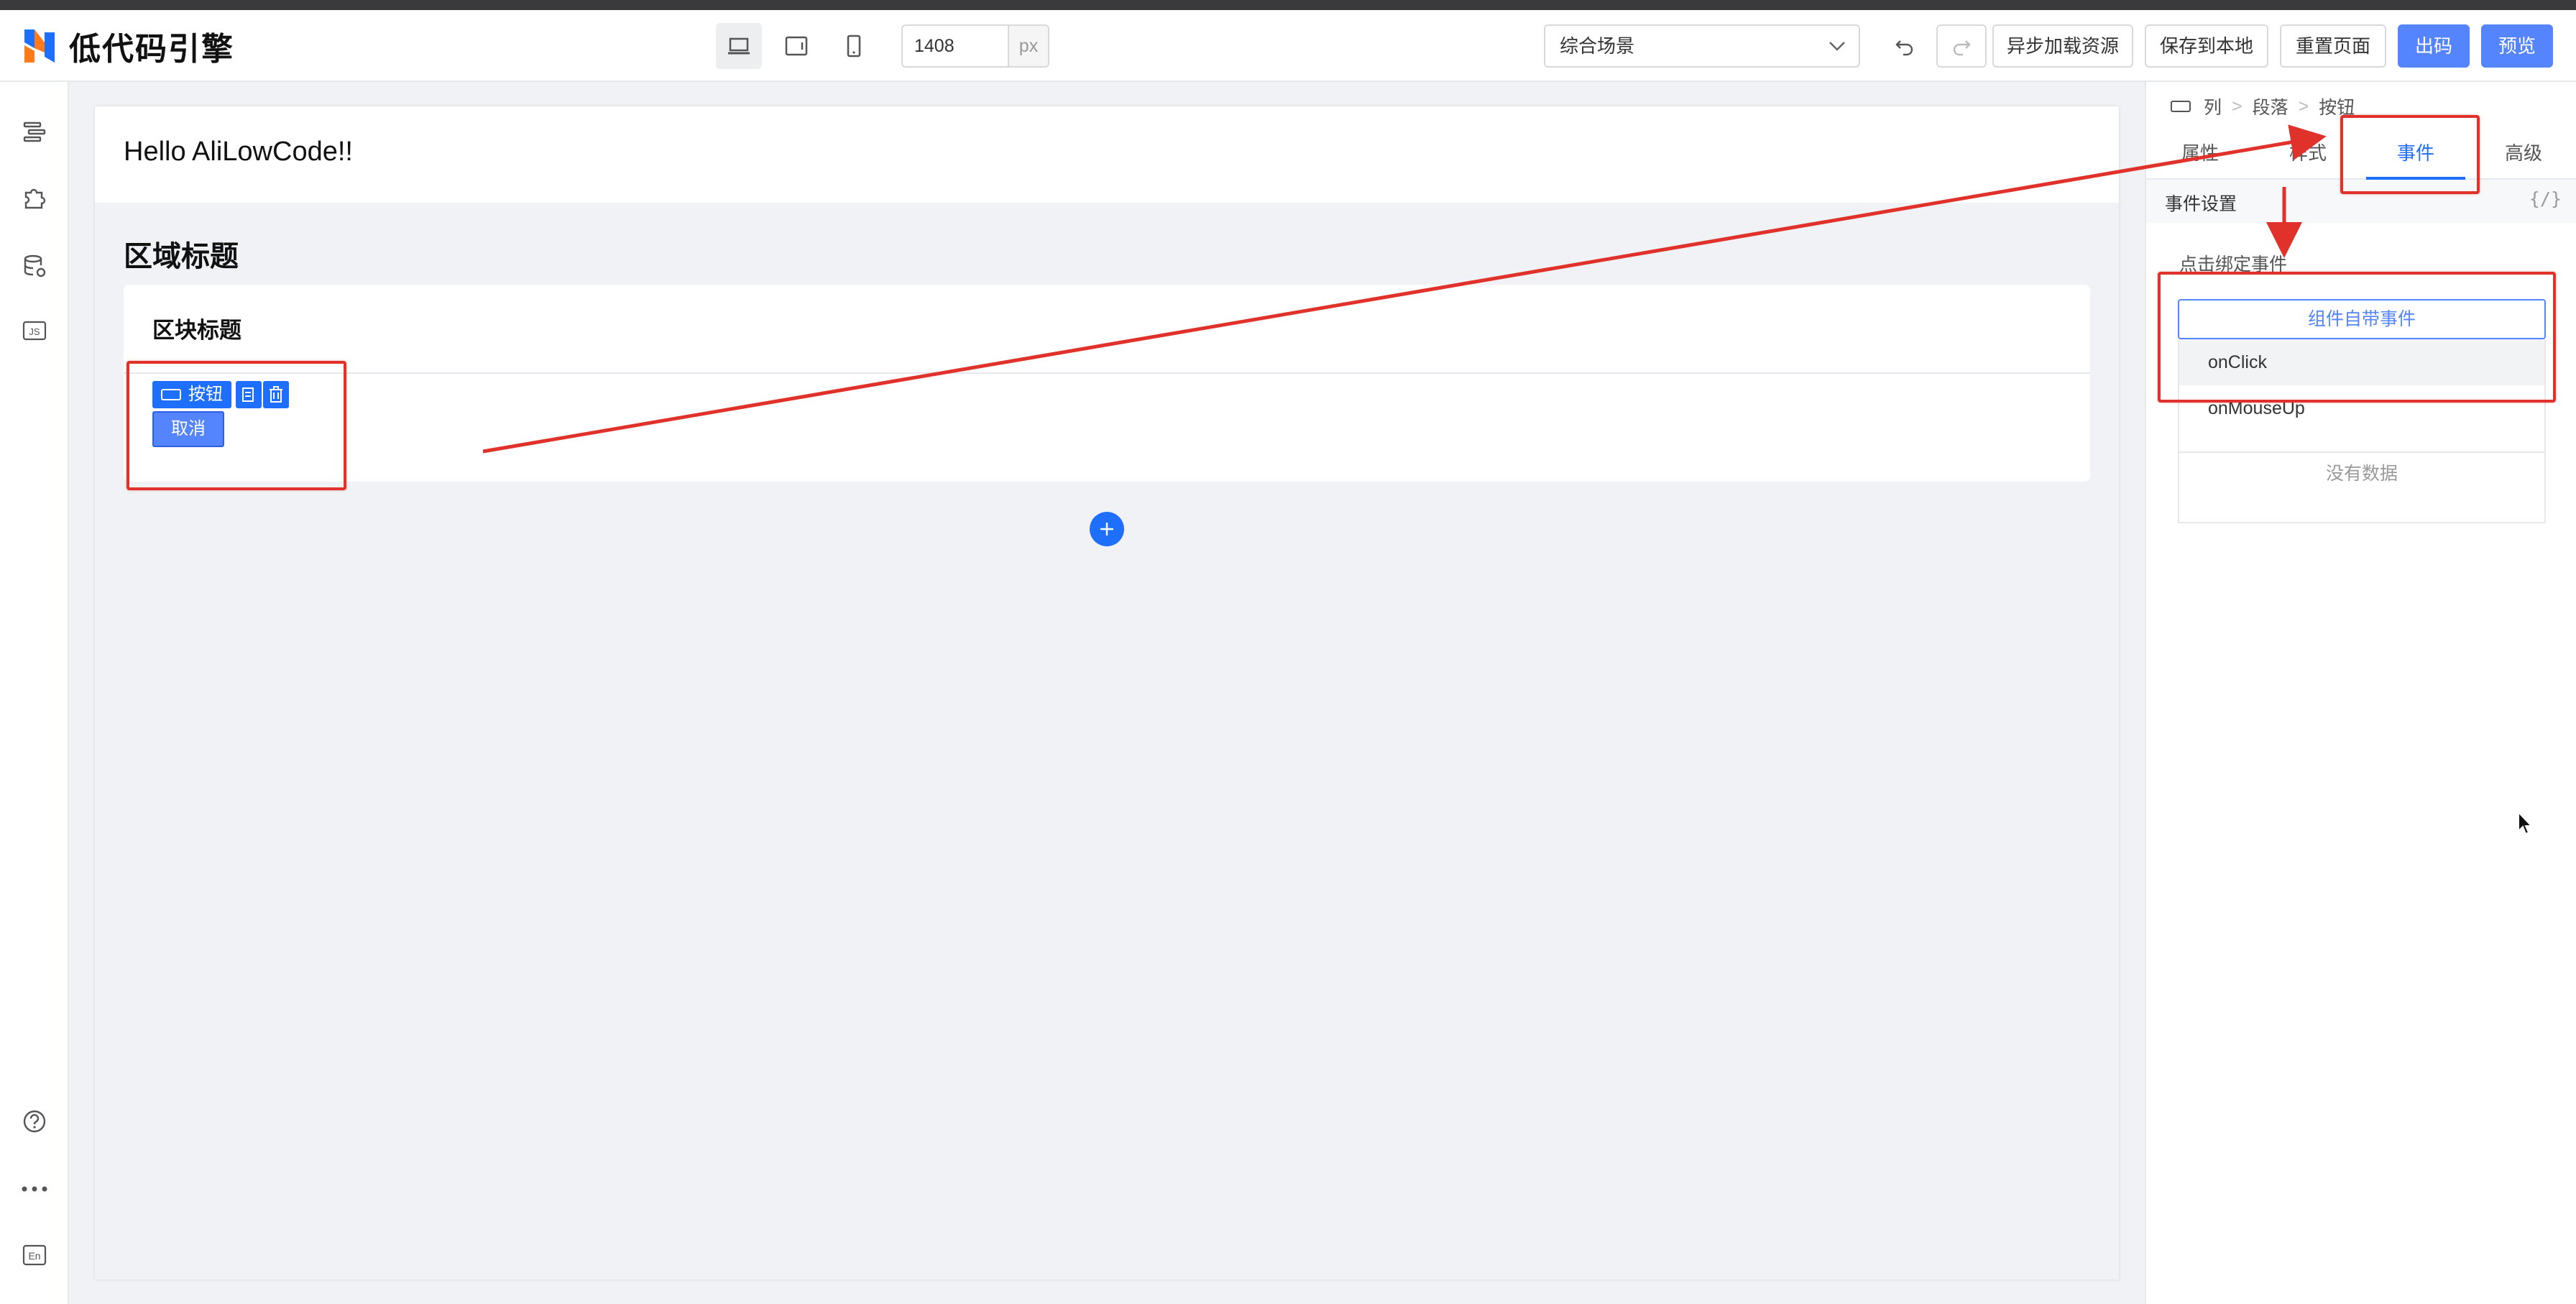  Describe the element at coordinates (2333, 46) in the screenshot. I see `reset-page-button: 重置页面` at that location.